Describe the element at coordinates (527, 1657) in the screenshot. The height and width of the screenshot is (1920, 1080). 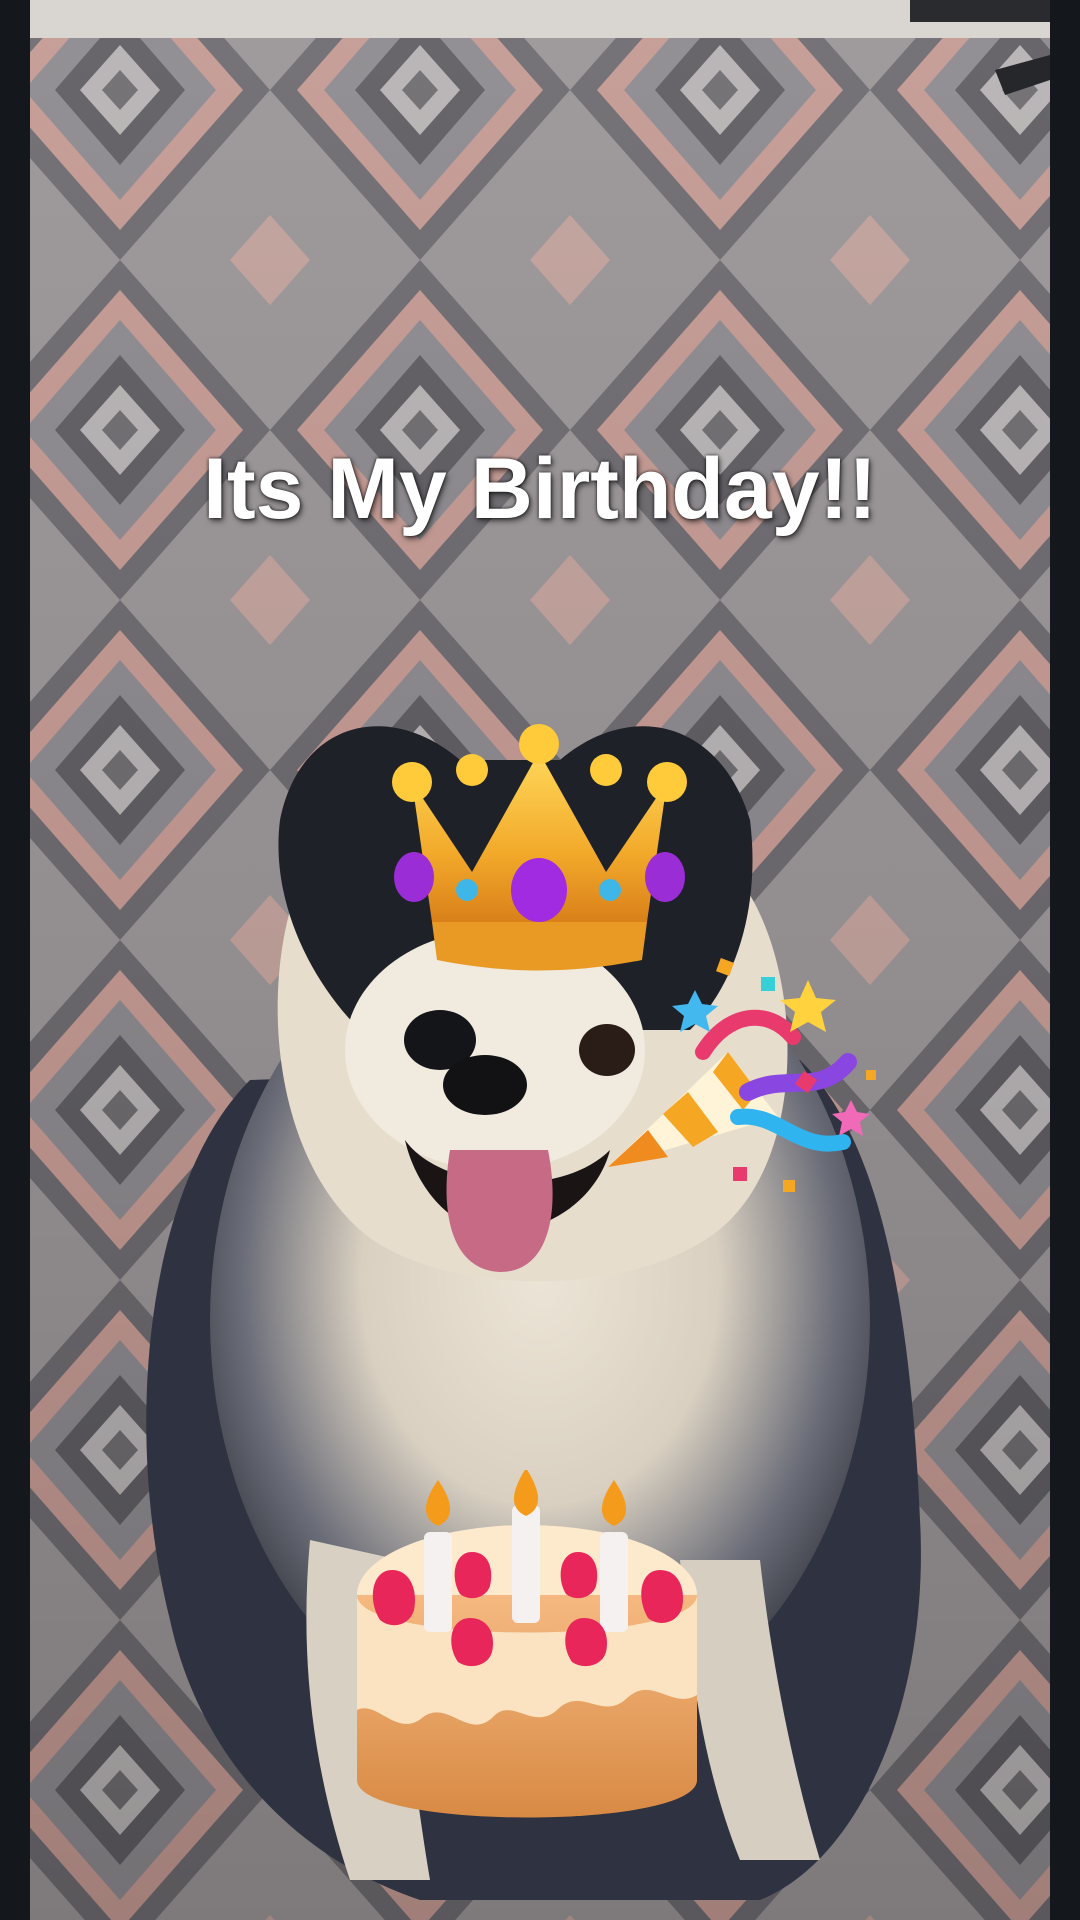
I see `birthday-cake-icon` at that location.